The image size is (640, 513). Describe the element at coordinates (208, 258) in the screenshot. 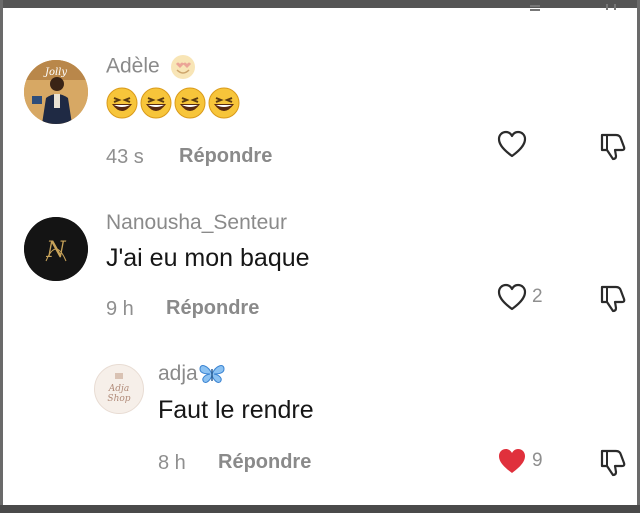

I see `comment-text: J'ai eu mon baque` at that location.